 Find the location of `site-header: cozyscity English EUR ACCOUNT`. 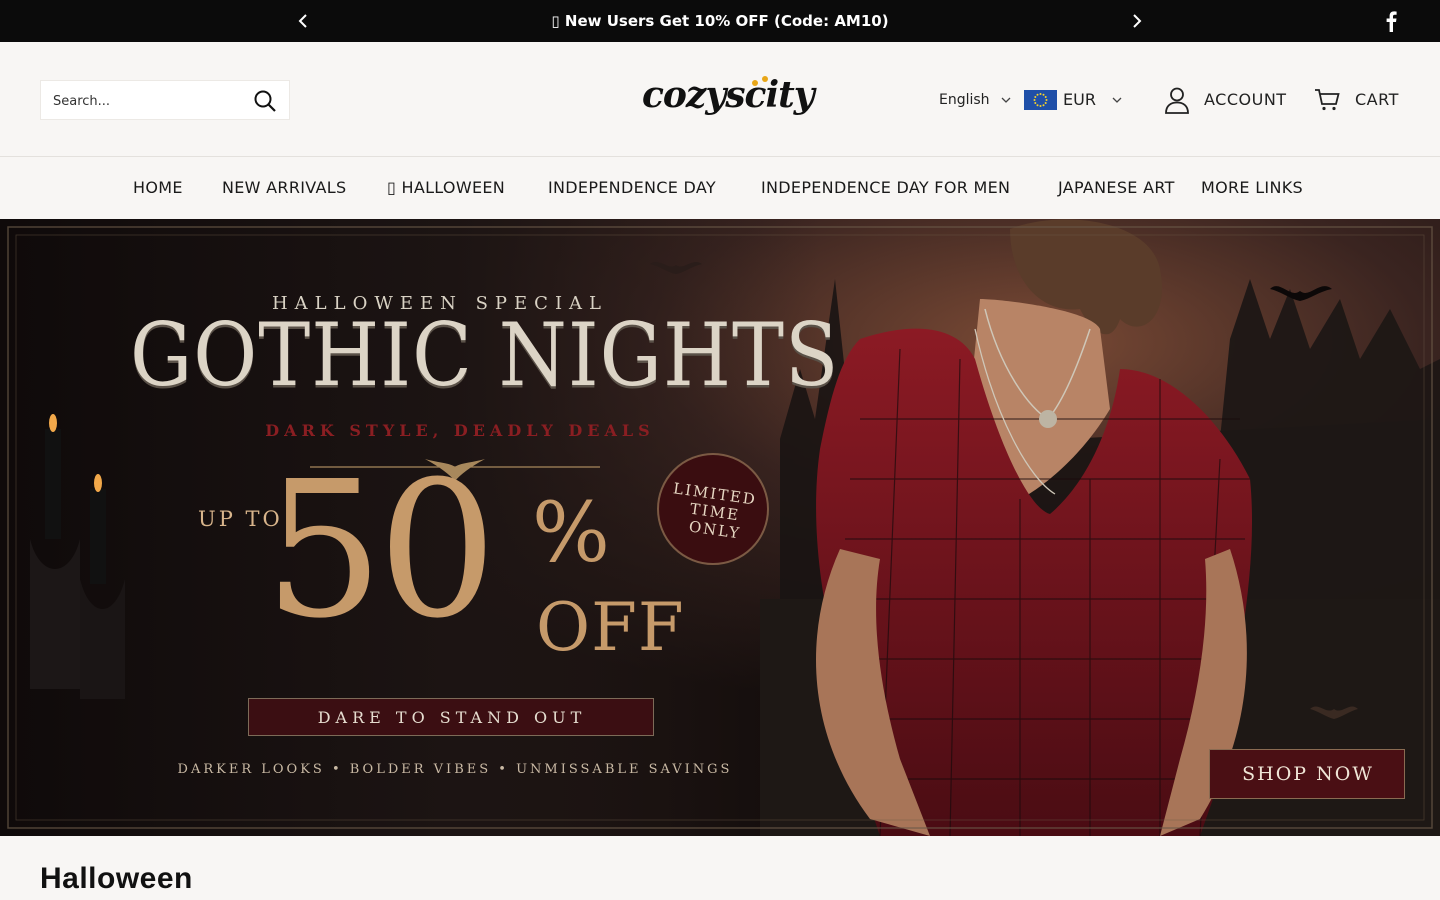

site-header: cozyscity English EUR ACCOUNT is located at coordinates (720, 99).